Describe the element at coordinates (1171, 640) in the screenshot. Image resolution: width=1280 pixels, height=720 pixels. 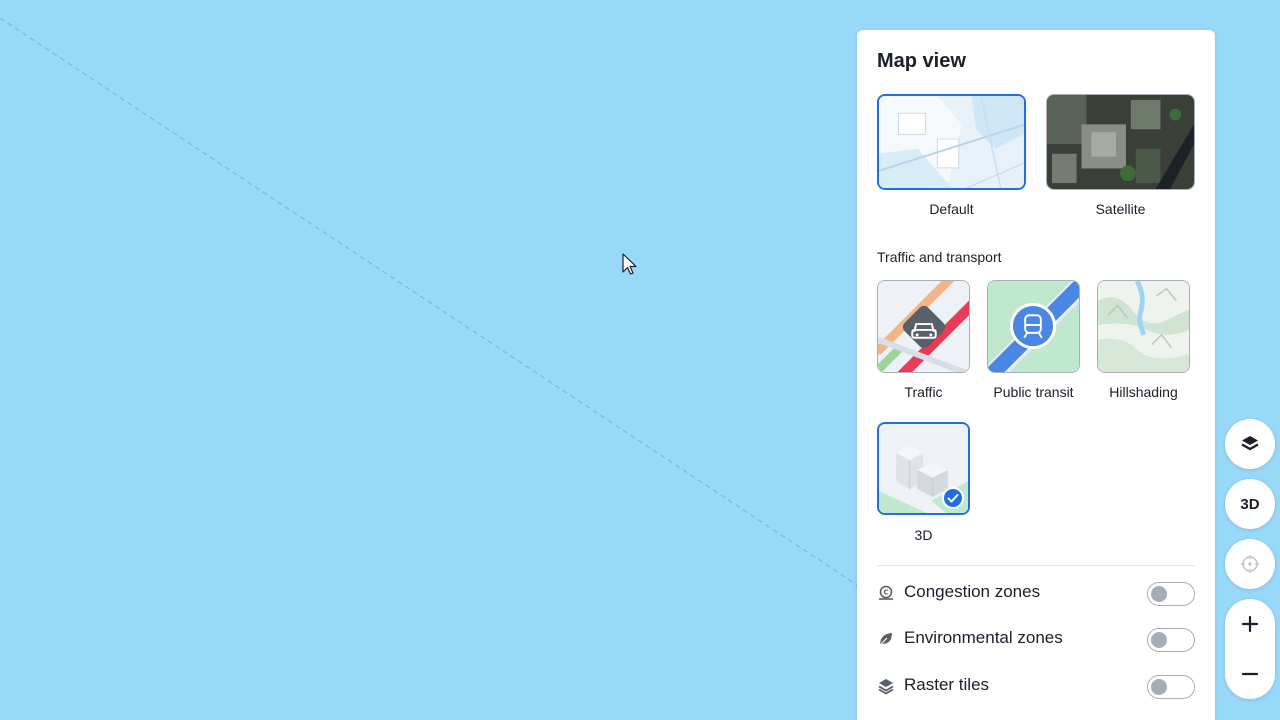
I see `environmental-zones-toggle` at that location.